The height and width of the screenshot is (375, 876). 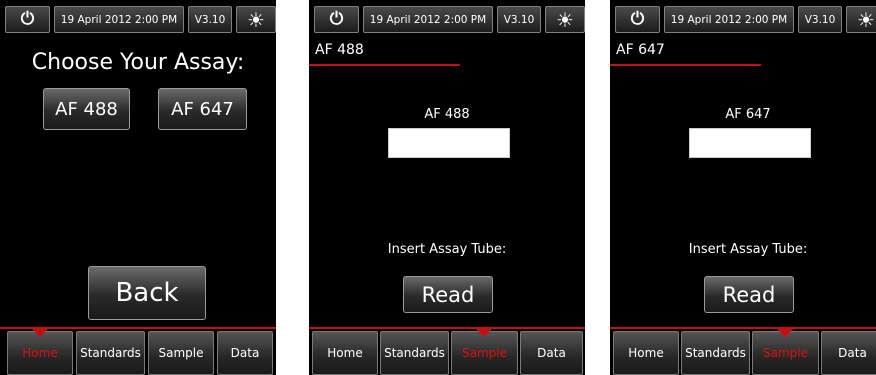 I want to click on assay-label: AF 647, so click(x=748, y=114).